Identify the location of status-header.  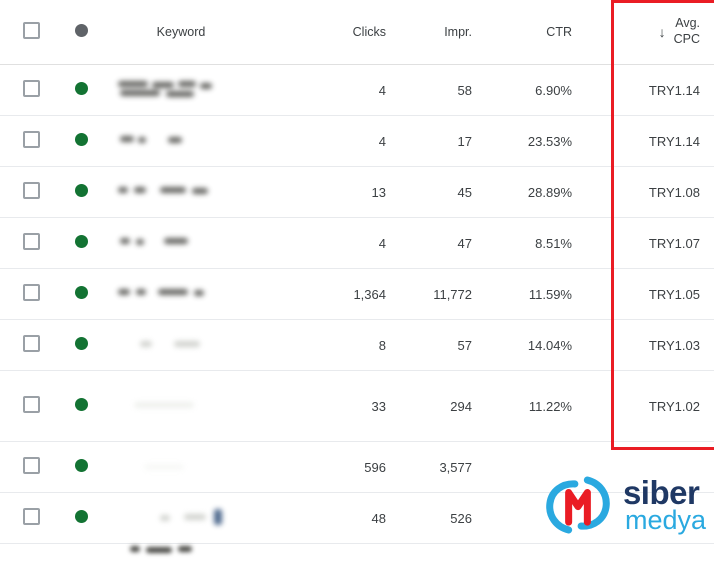
(81, 32).